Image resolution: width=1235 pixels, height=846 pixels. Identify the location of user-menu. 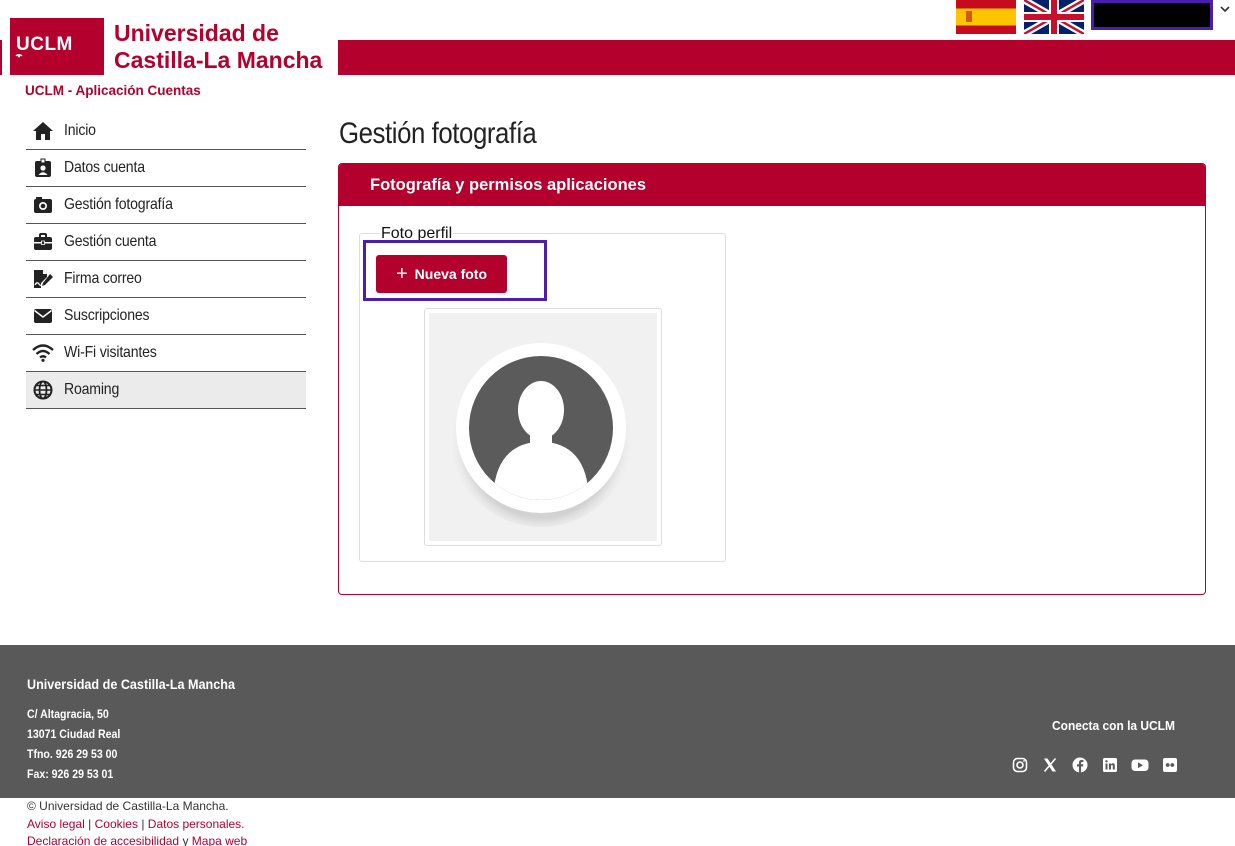
(1152, 15).